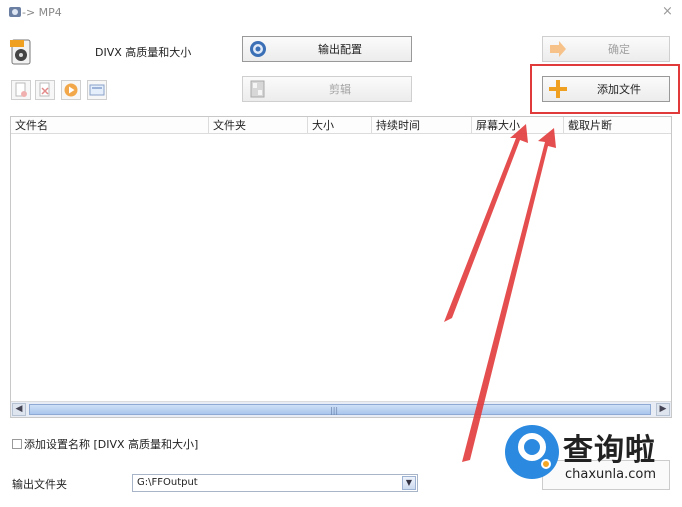 This screenshot has width=682, height=507. What do you see at coordinates (42, 12) in the screenshot?
I see `window-title: -> MP4` at bounding box center [42, 12].